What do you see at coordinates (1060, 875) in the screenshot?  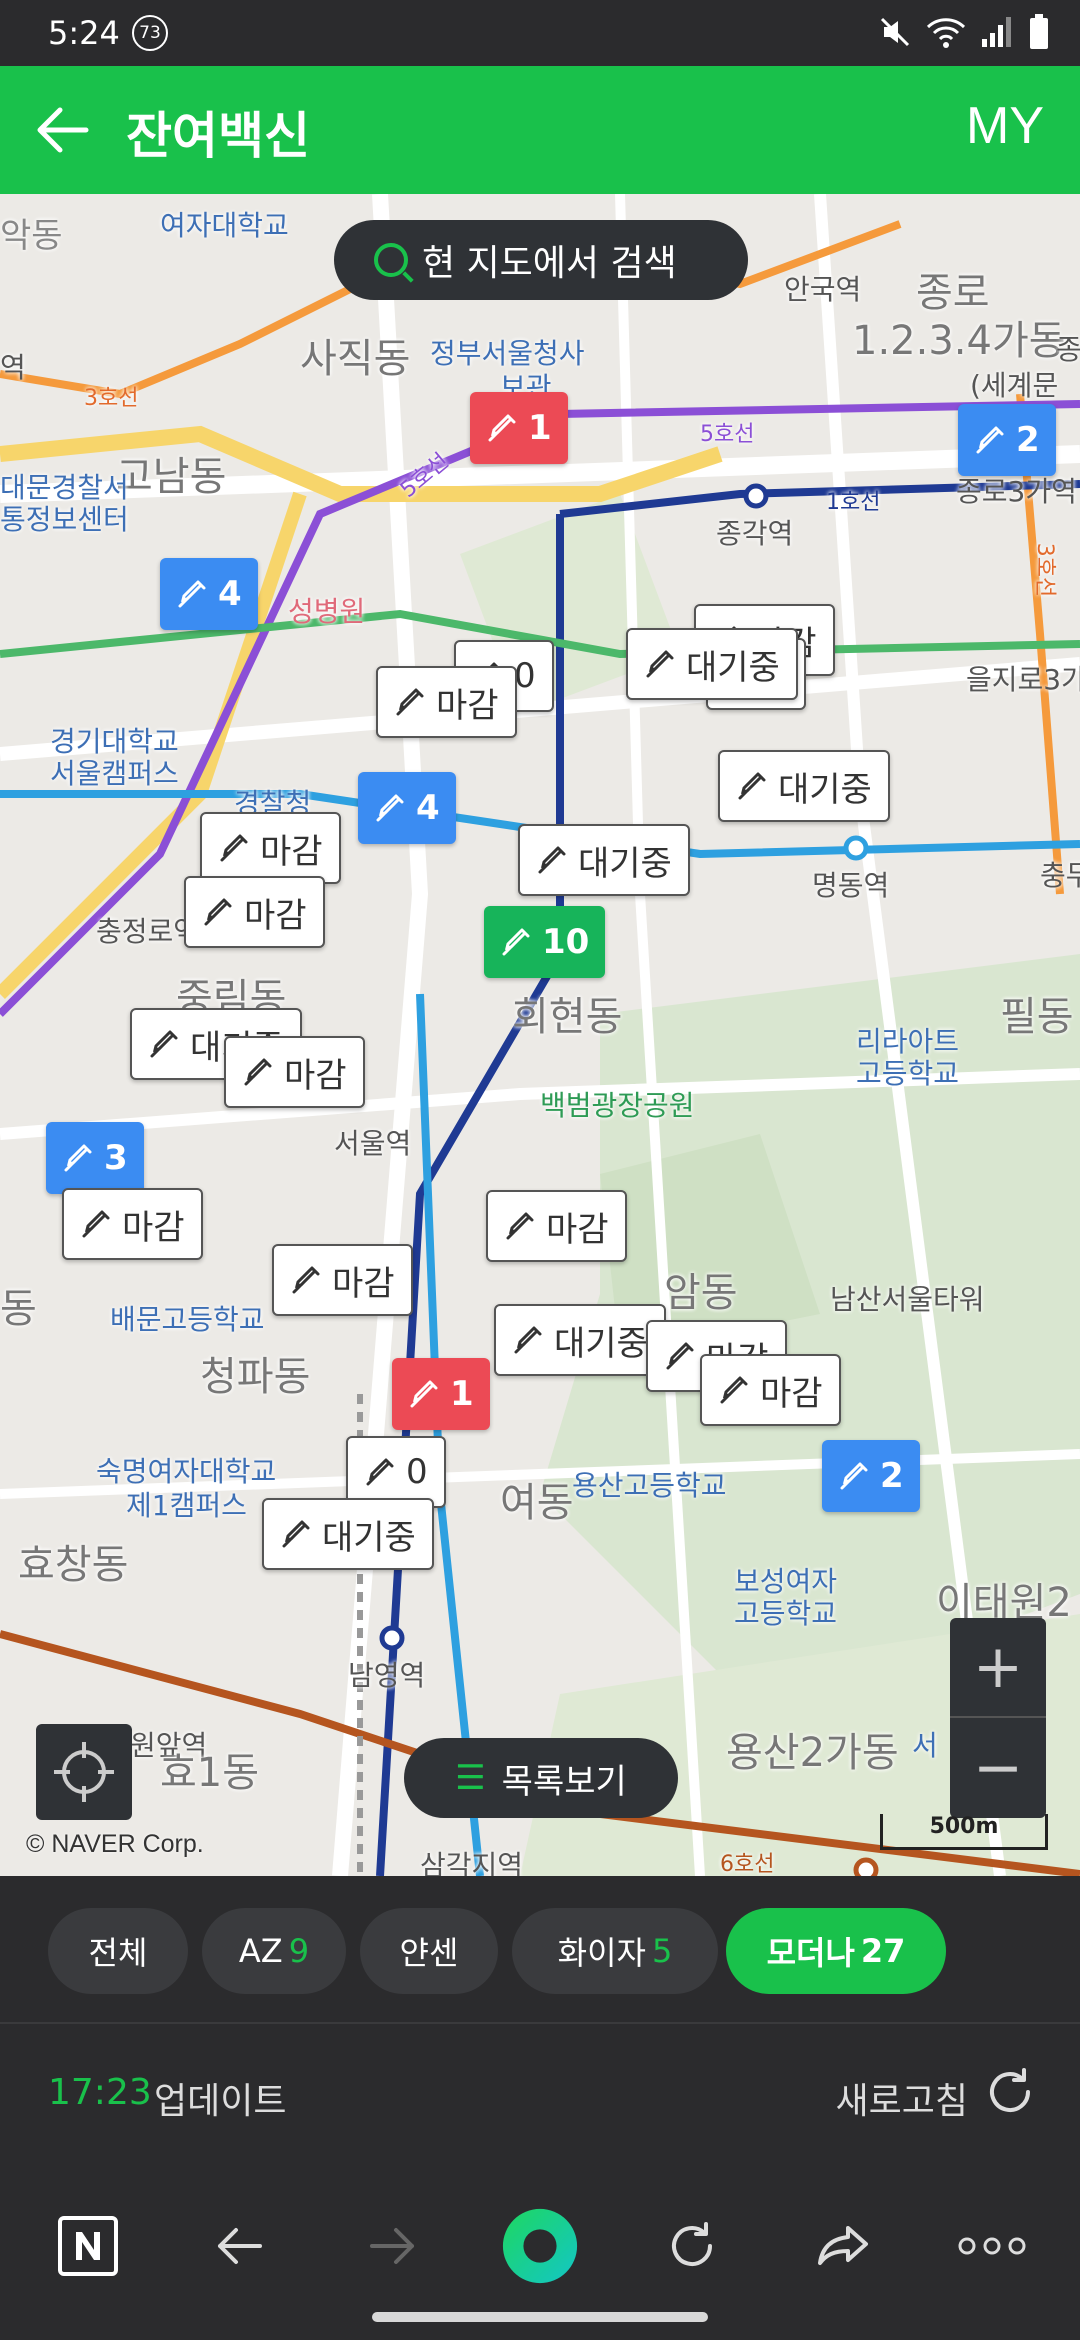 I see `place-label: 충무` at bounding box center [1060, 875].